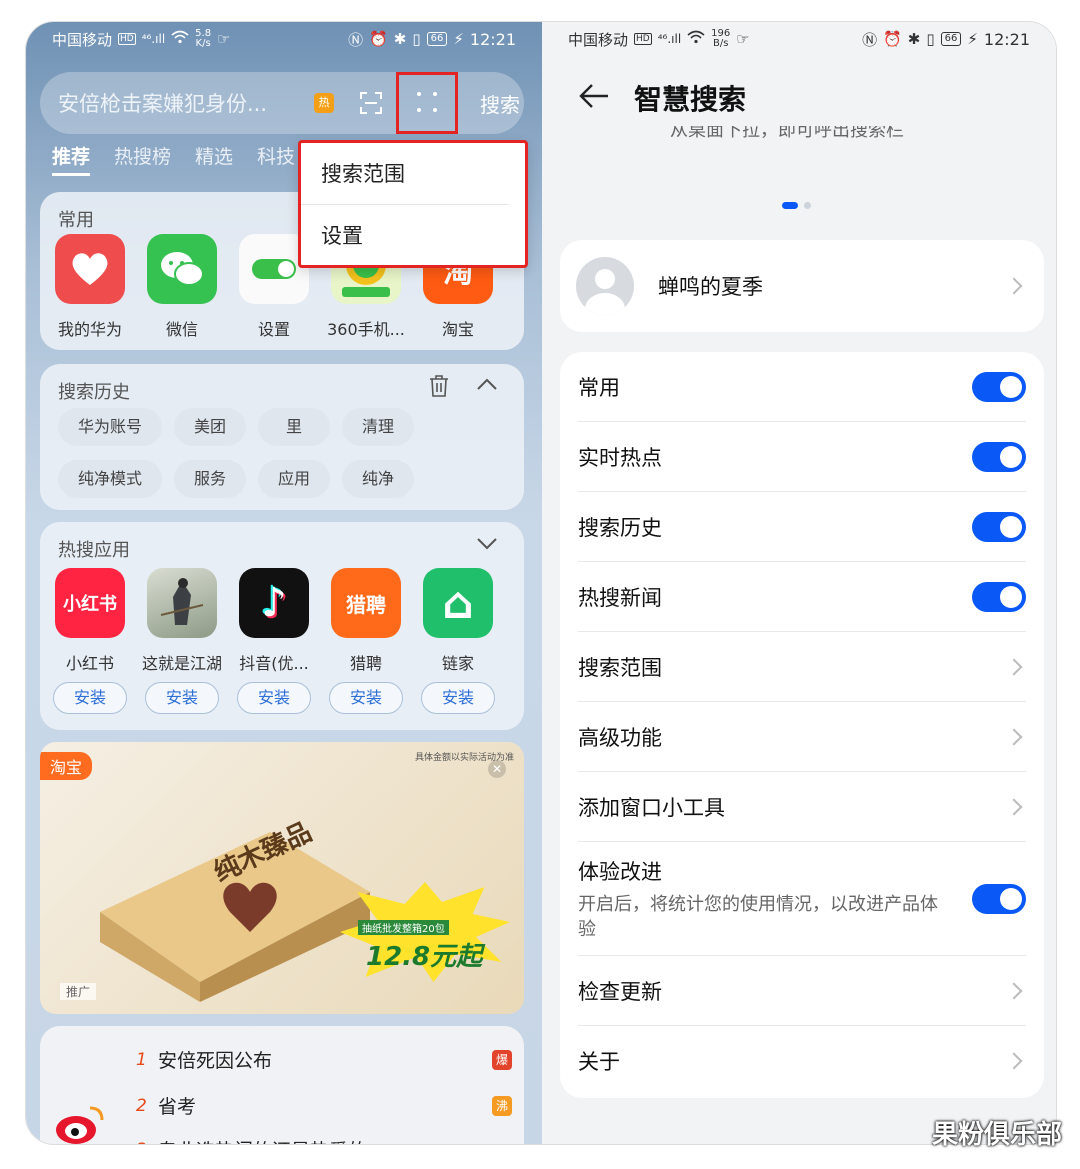 The width and height of the screenshot is (1080, 1169). Describe the element at coordinates (182, 269) in the screenshot. I see `wechat-icon` at that location.